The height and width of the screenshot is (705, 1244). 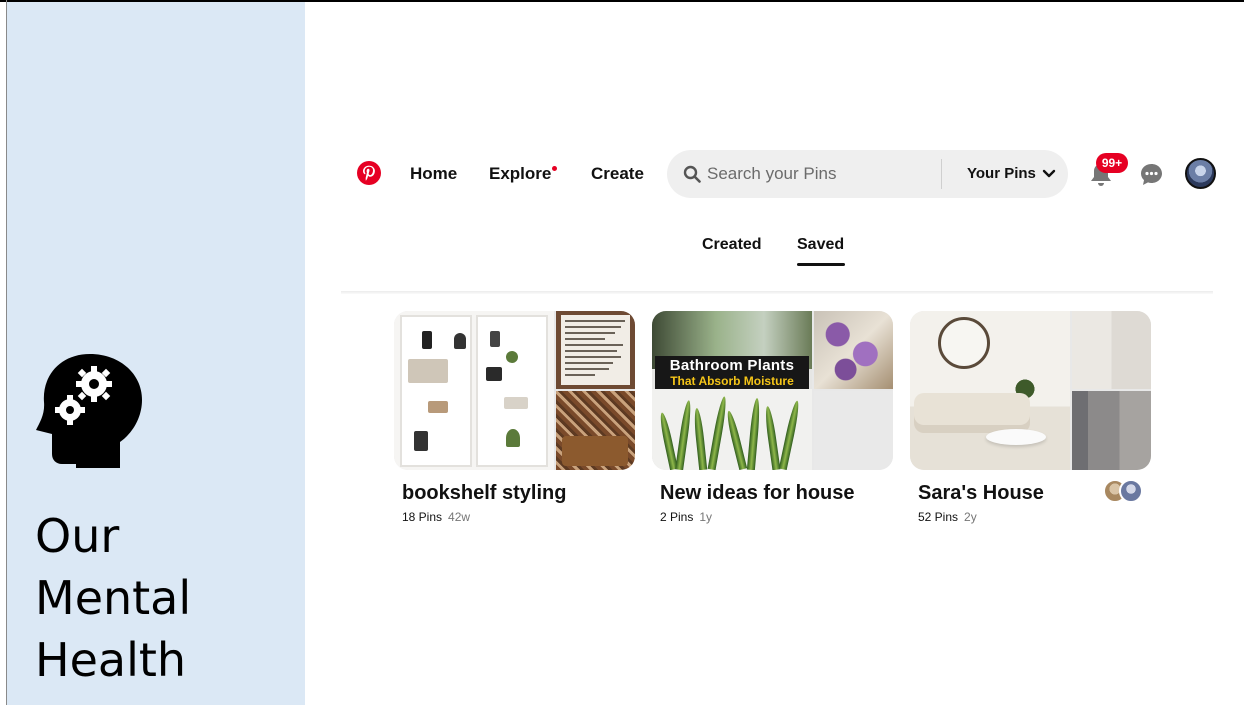 What do you see at coordinates (990, 390) in the screenshot?
I see `living-room-image` at bounding box center [990, 390].